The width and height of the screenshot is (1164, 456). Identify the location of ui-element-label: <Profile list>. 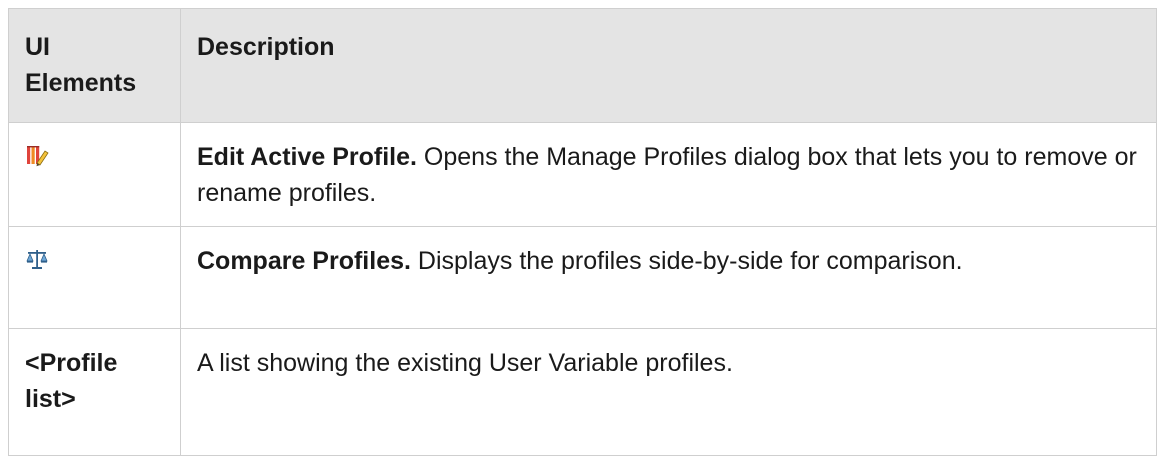
(94, 392).